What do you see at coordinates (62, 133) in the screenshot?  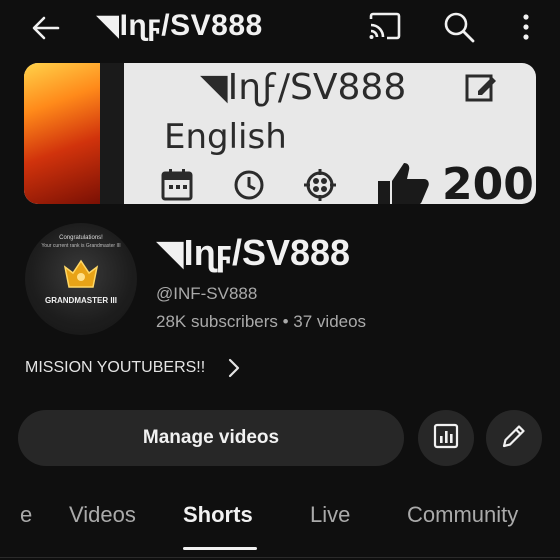 I see `flame-art` at bounding box center [62, 133].